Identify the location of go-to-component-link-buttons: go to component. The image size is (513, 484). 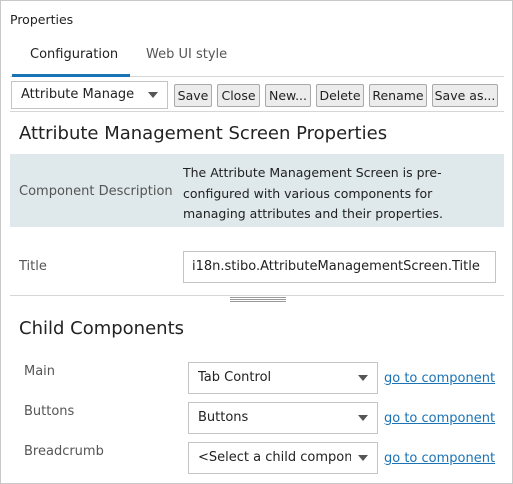
(439, 418).